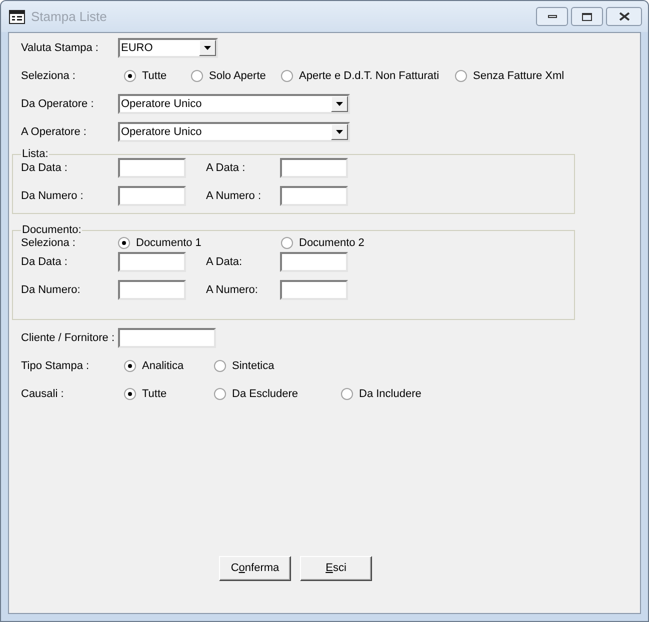  What do you see at coordinates (369, 76) in the screenshot?
I see `radio-label: Aperte e D.d.T. Non Fatturati` at bounding box center [369, 76].